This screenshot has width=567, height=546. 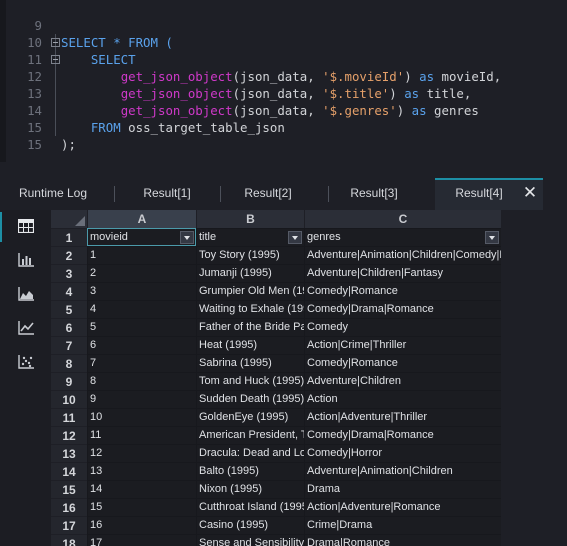 What do you see at coordinates (141, 363) in the screenshot?
I see `table-cell: 7` at bounding box center [141, 363].